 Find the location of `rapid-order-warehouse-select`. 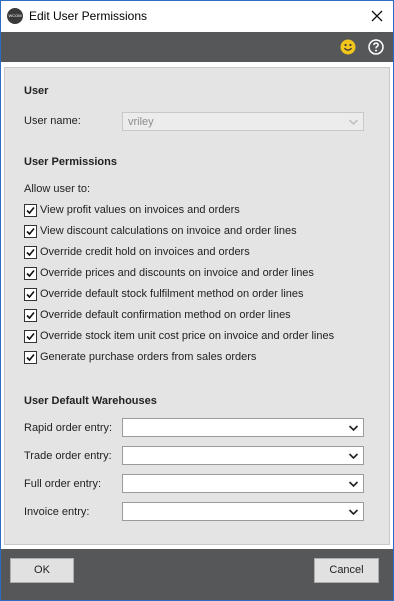

rapid-order-warehouse-select is located at coordinates (243, 427).